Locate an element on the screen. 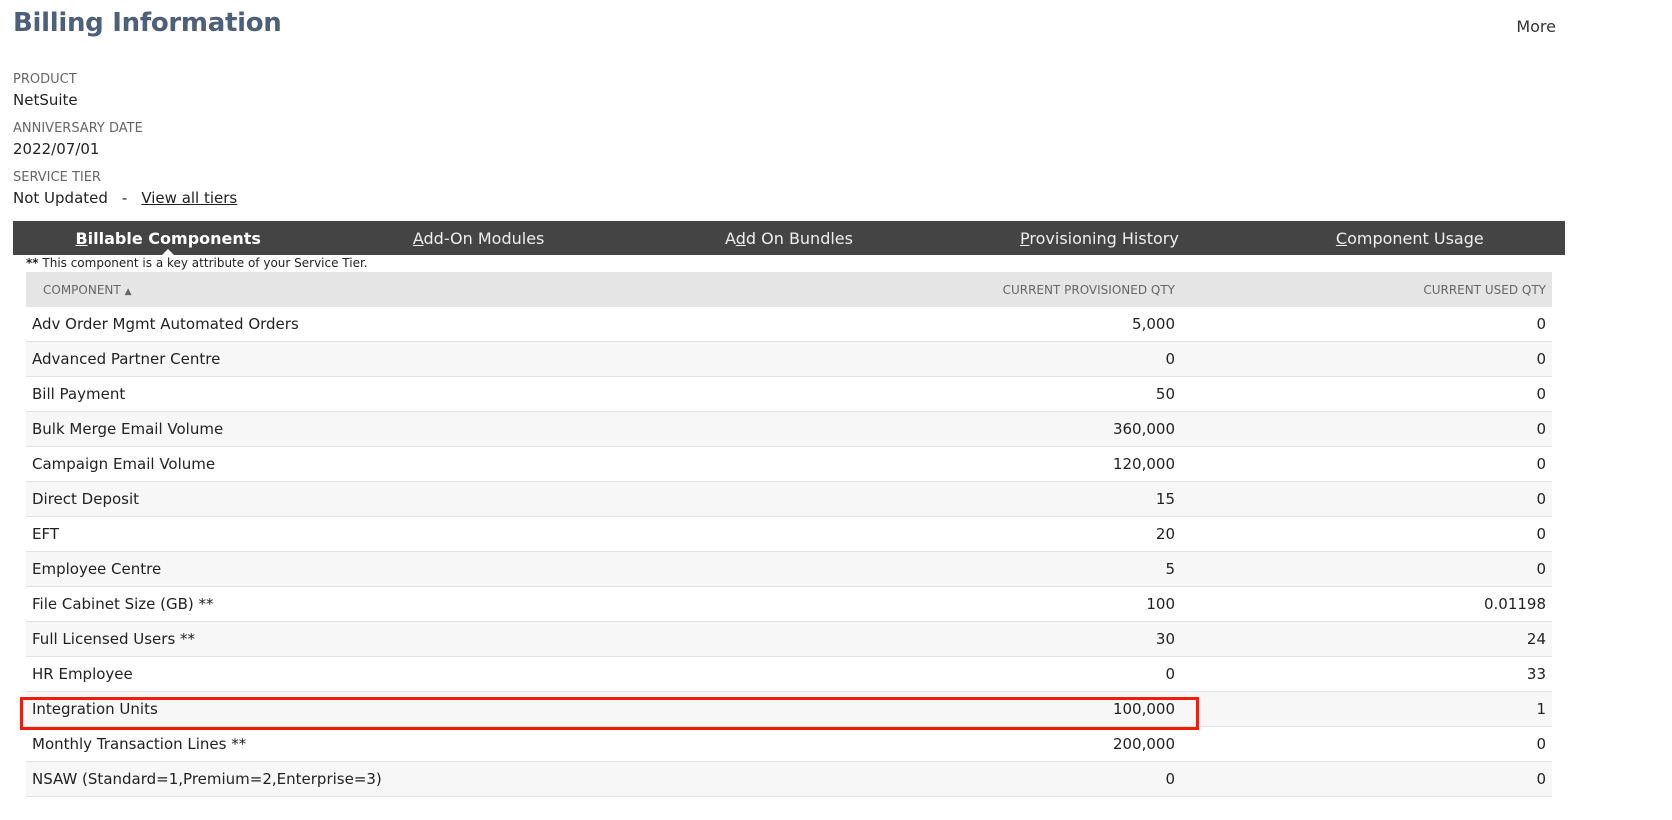 This screenshot has height=820, width=1672. component-cell: Adv Order Mgmt Automated Orders is located at coordinates (440, 324).